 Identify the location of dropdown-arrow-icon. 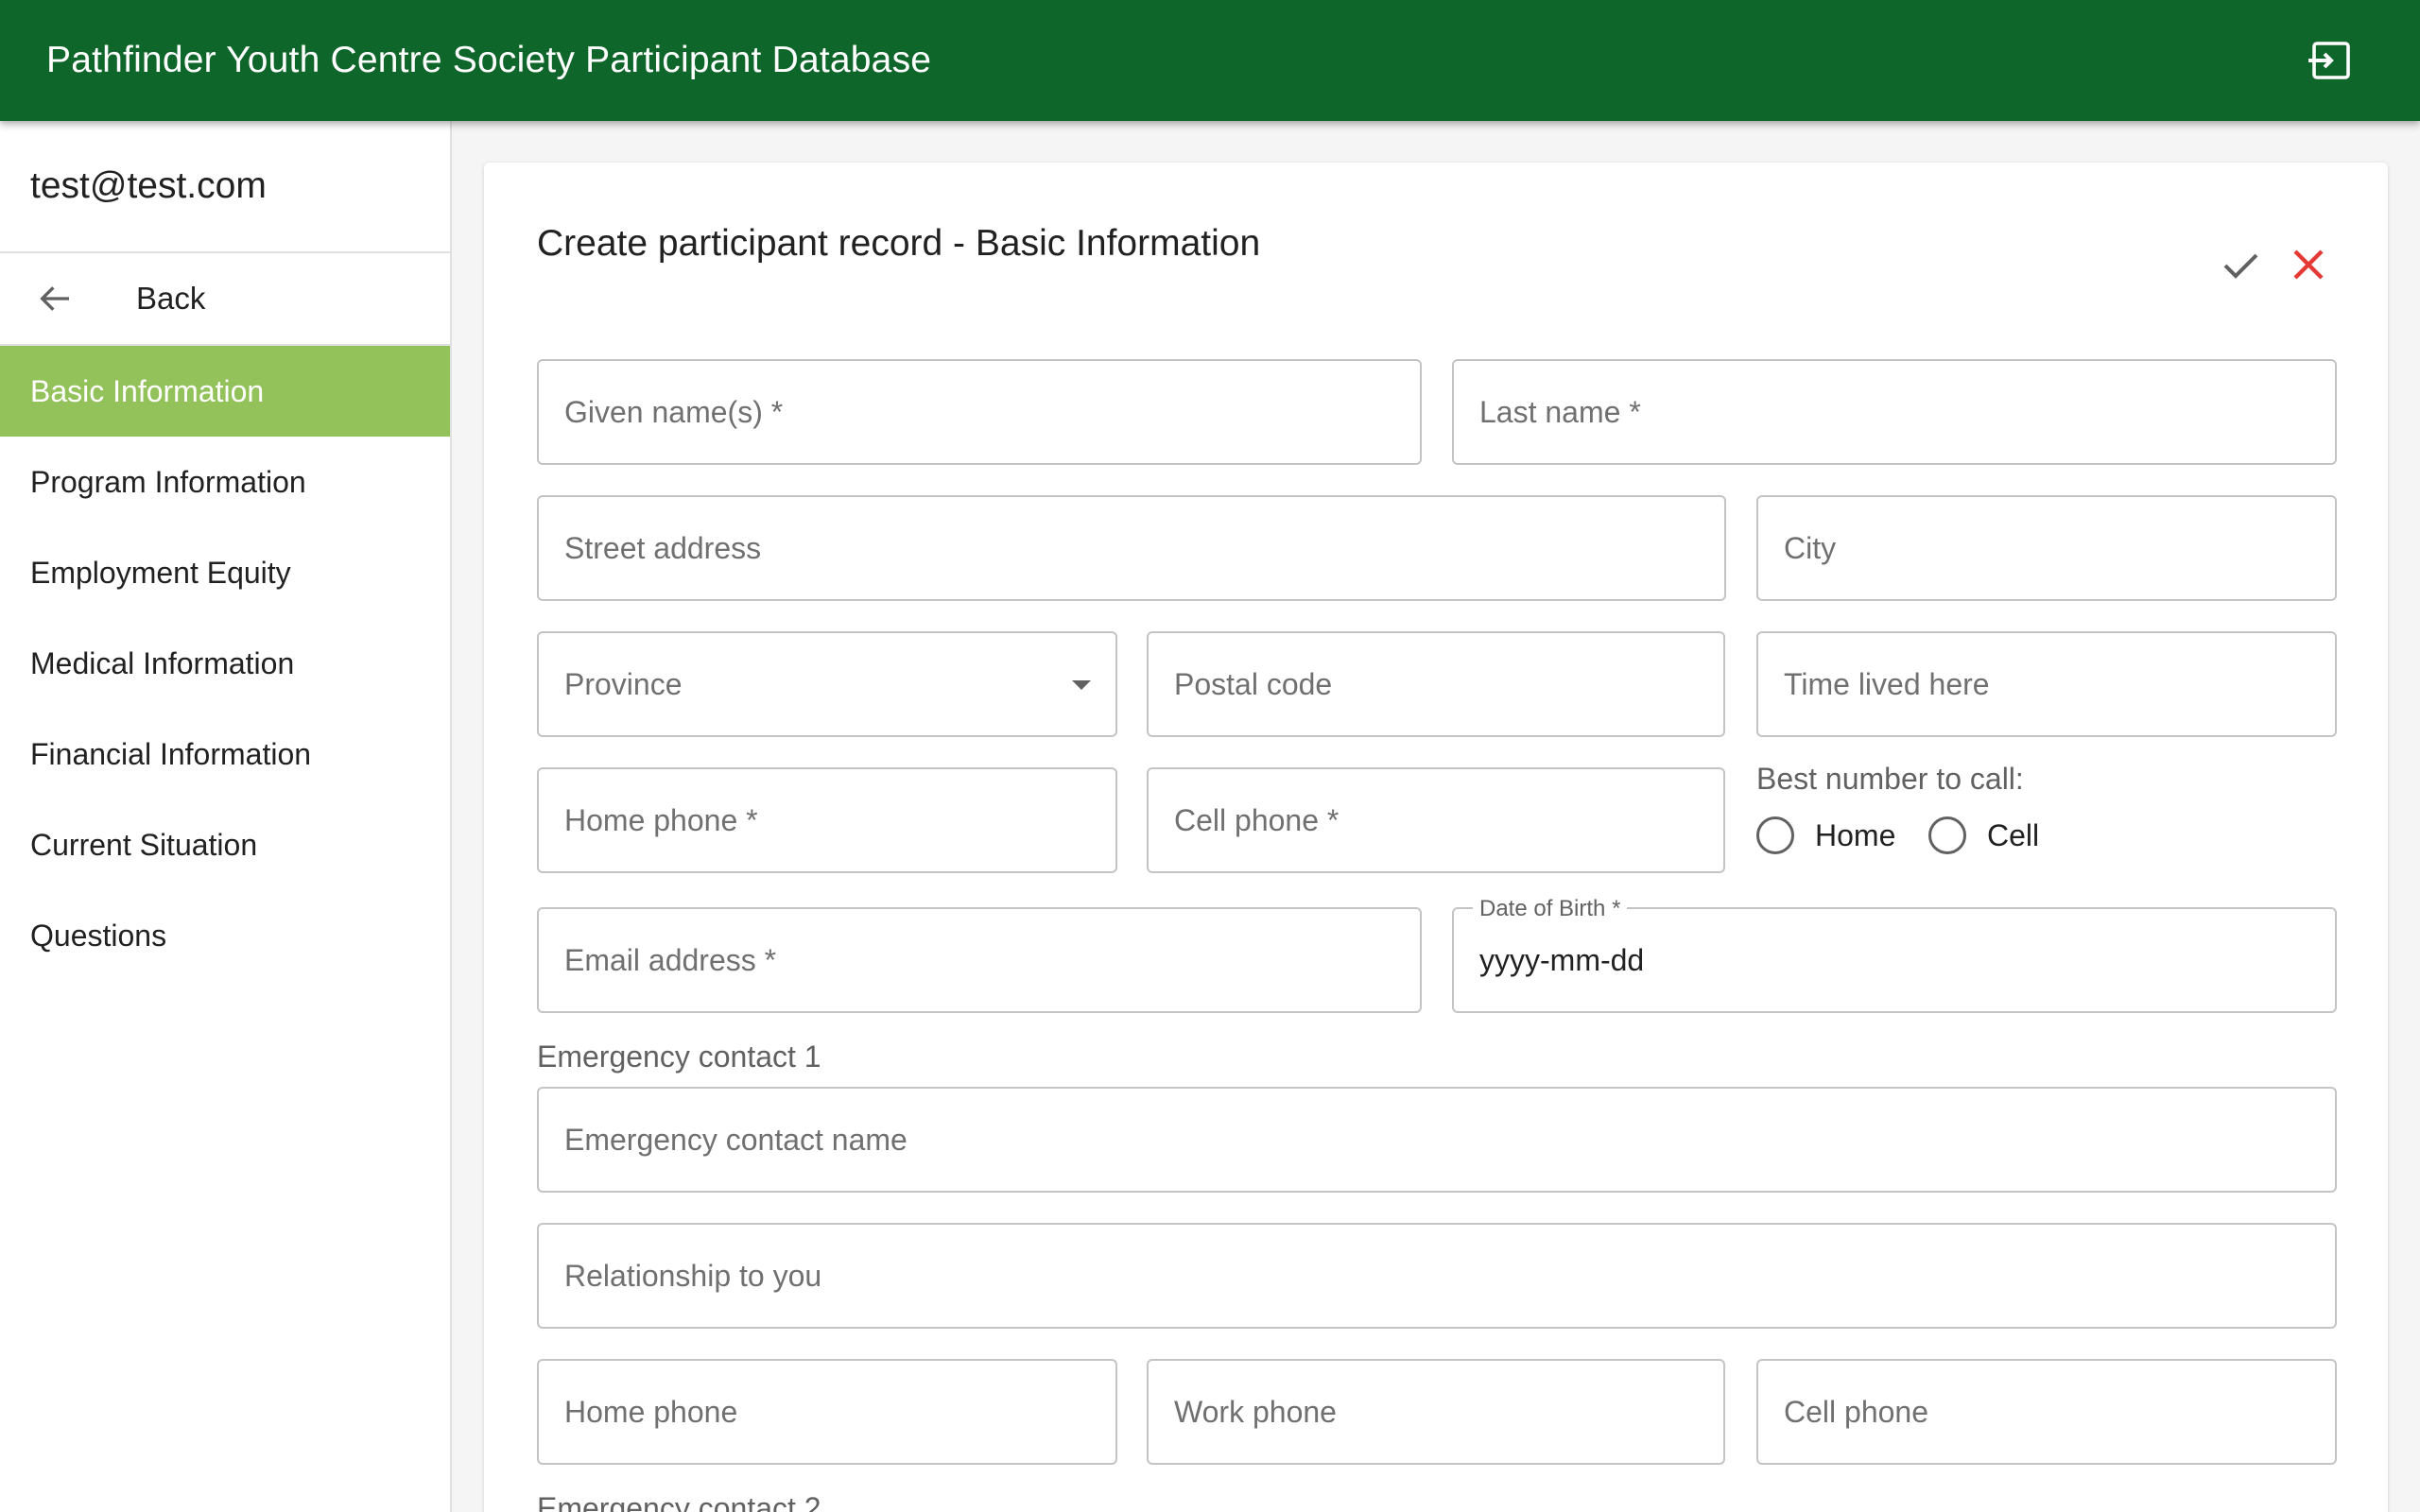
(1082, 685).